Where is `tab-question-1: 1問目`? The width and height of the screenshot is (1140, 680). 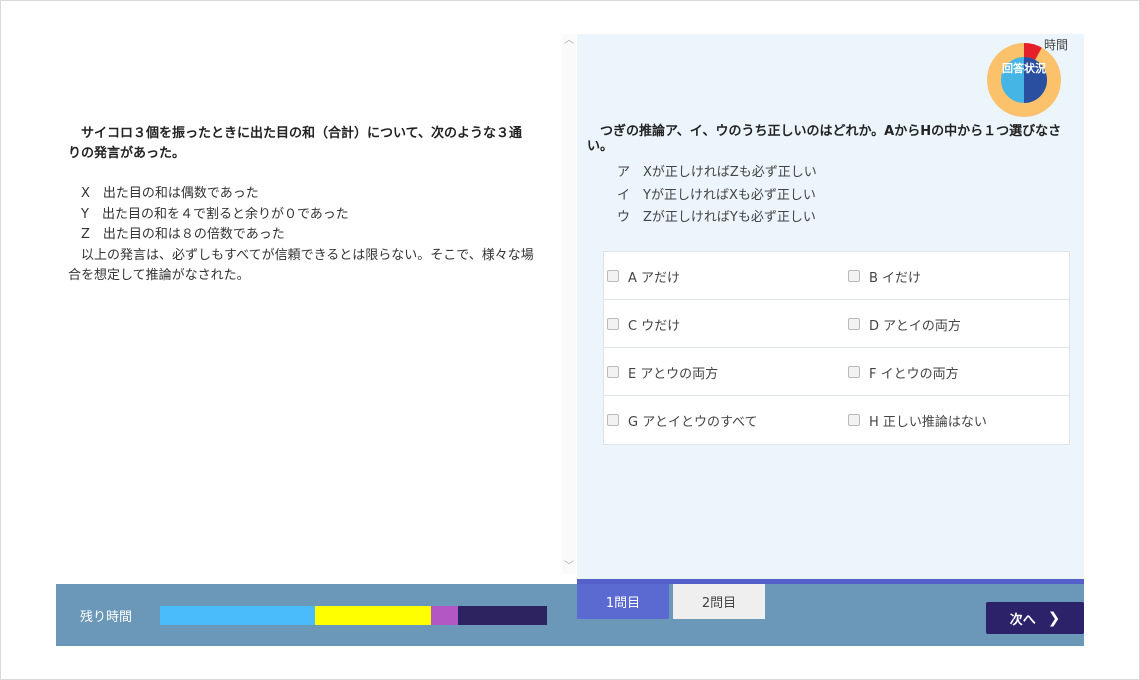
tab-question-1: 1問目 is located at coordinates (623, 601).